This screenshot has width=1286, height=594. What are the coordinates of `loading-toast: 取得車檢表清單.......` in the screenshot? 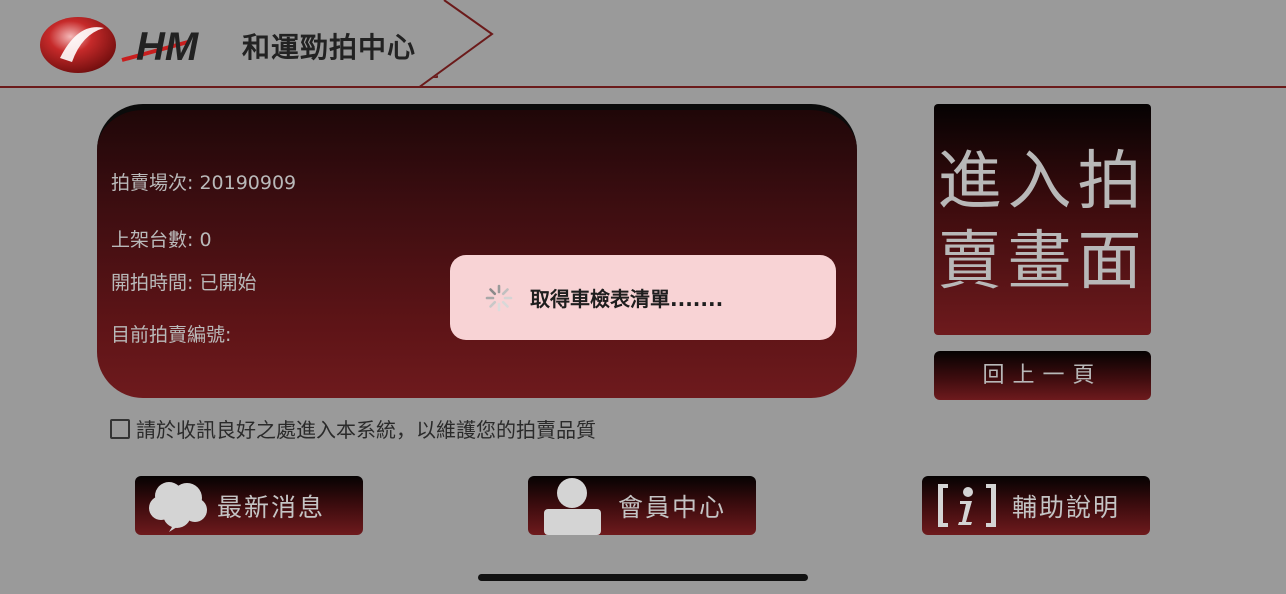 It's located at (643, 297).